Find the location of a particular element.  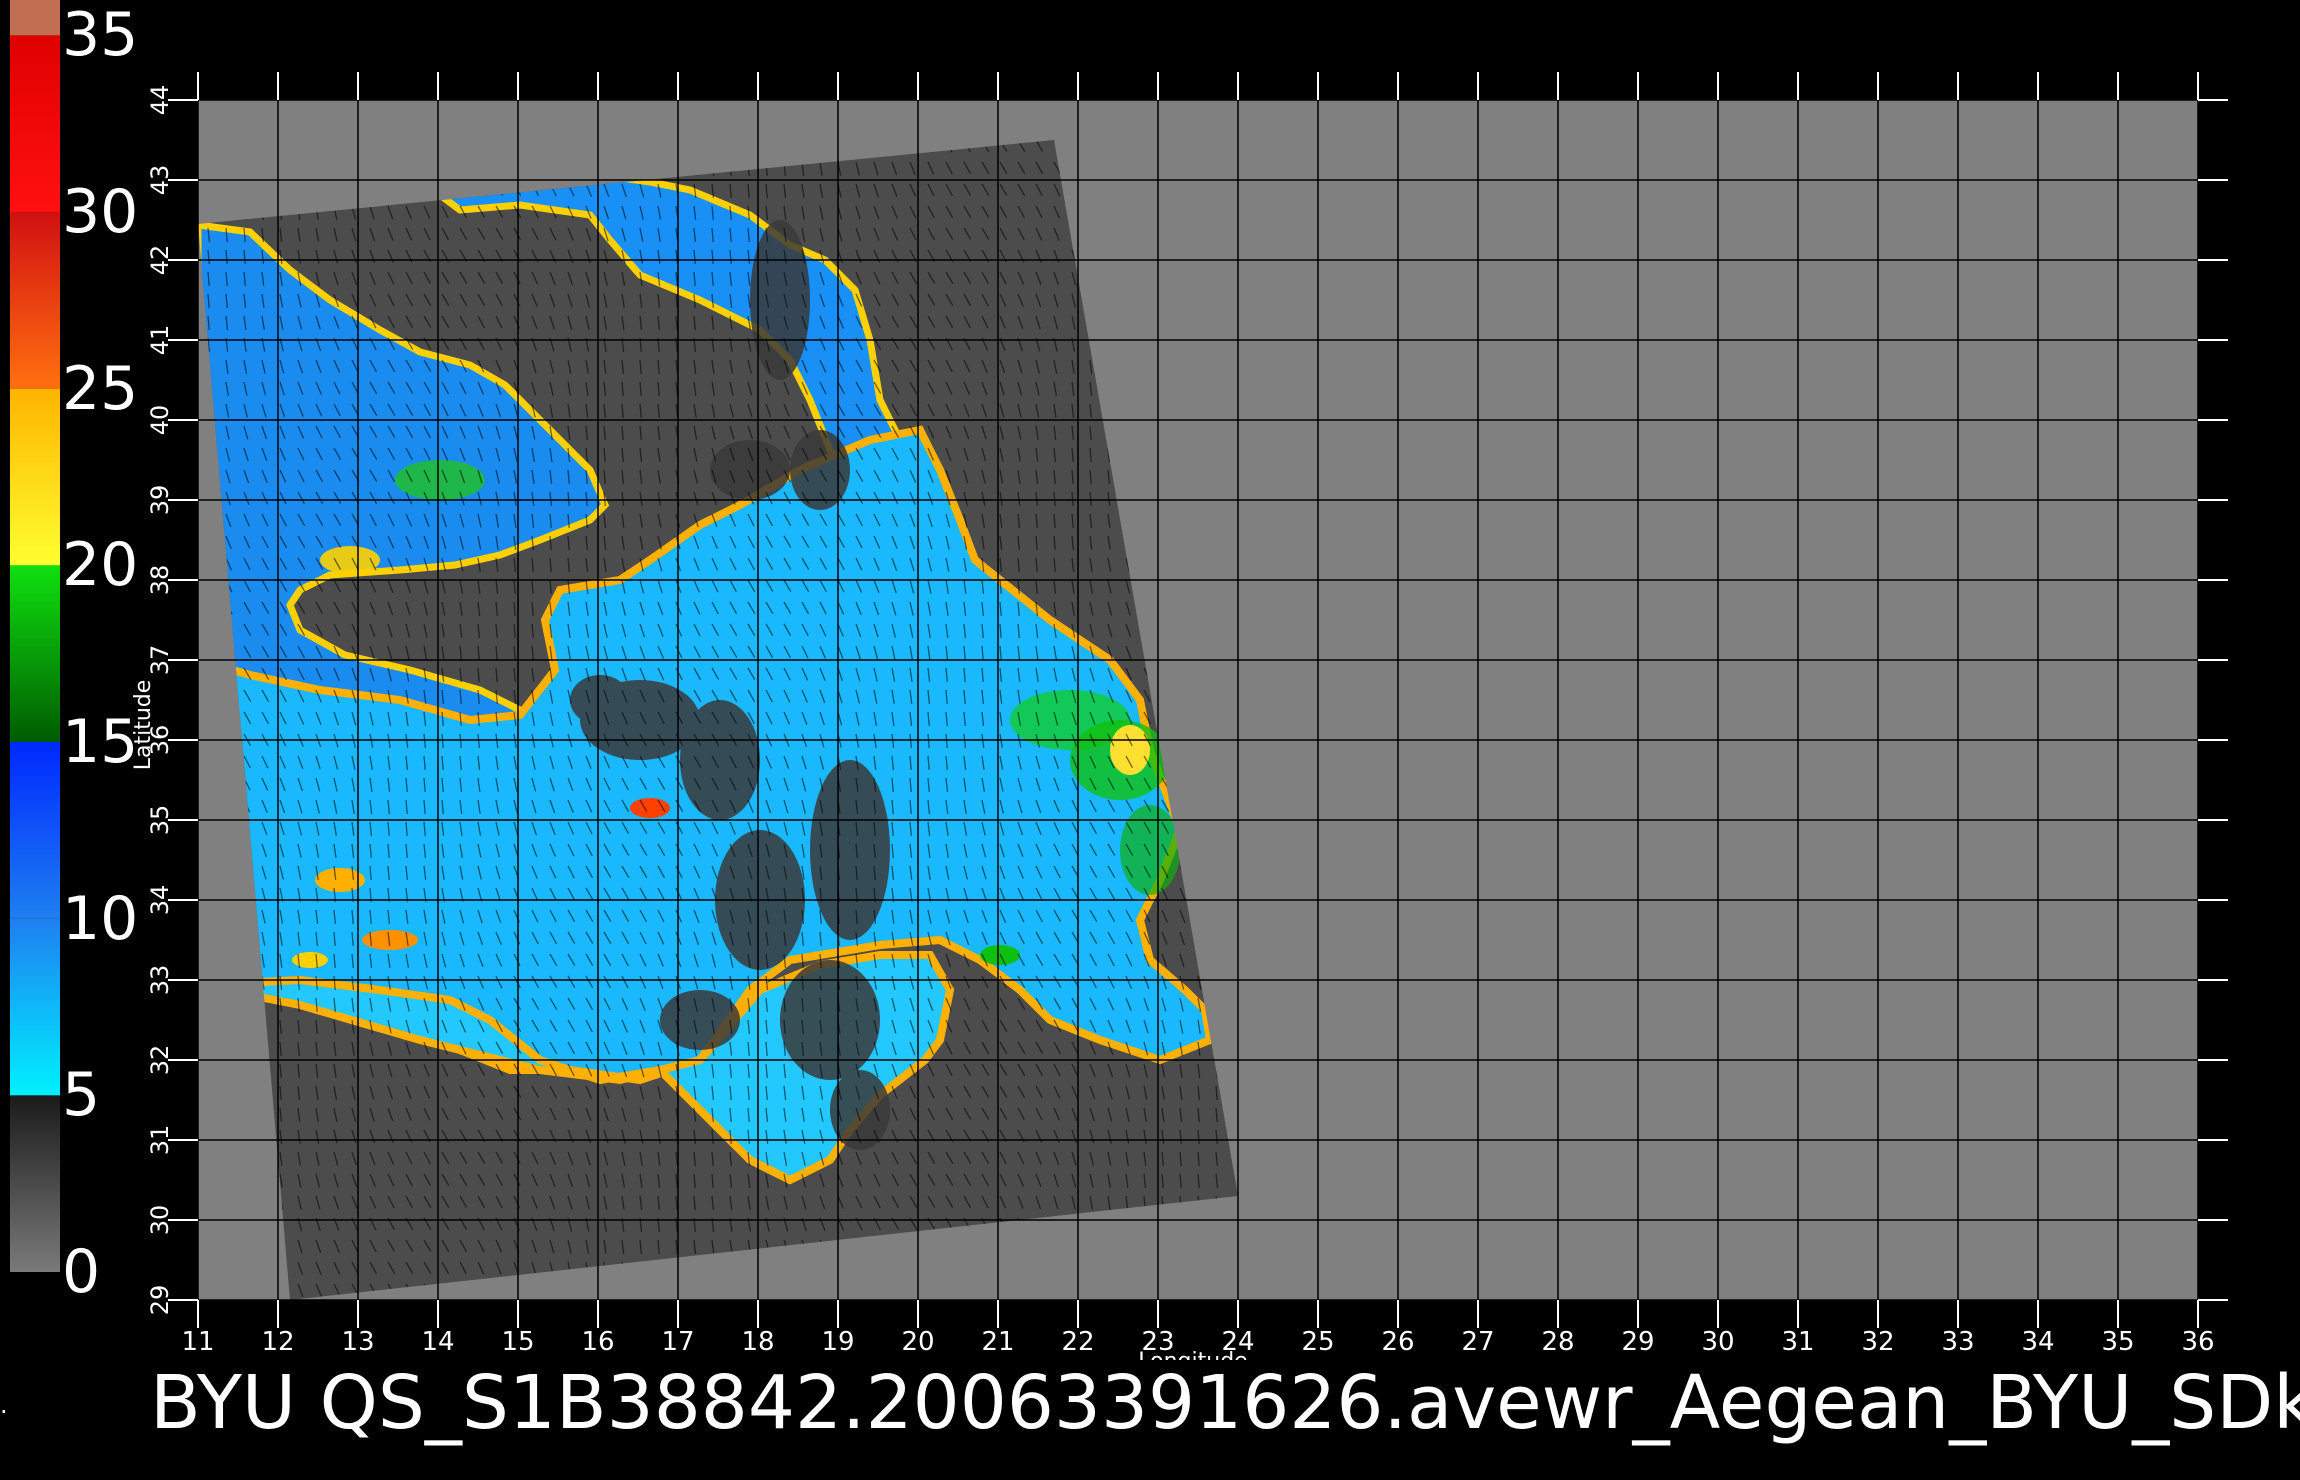

lon-tick-label: 14 is located at coordinates (437, 1342).